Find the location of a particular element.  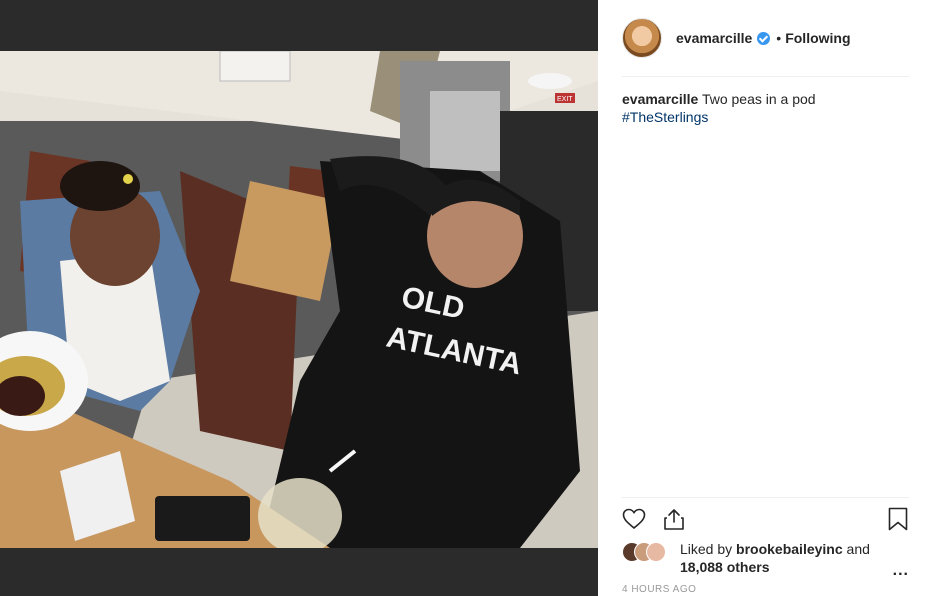

liker-avatars is located at coordinates (648, 552).